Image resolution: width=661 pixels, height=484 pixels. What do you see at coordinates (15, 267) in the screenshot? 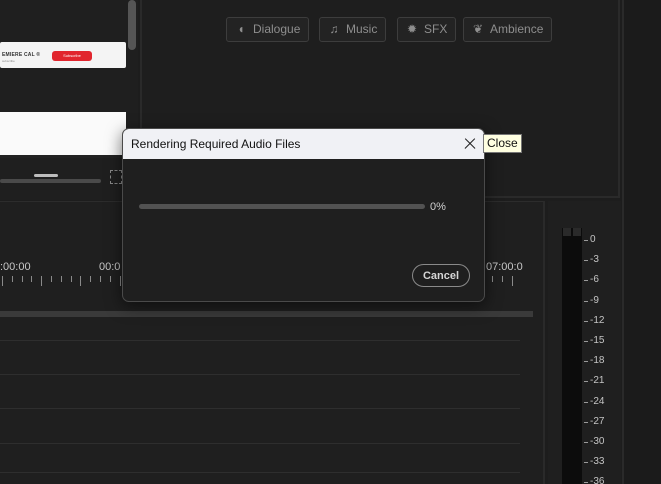
I see `timecode-label: :00:00` at bounding box center [15, 267].